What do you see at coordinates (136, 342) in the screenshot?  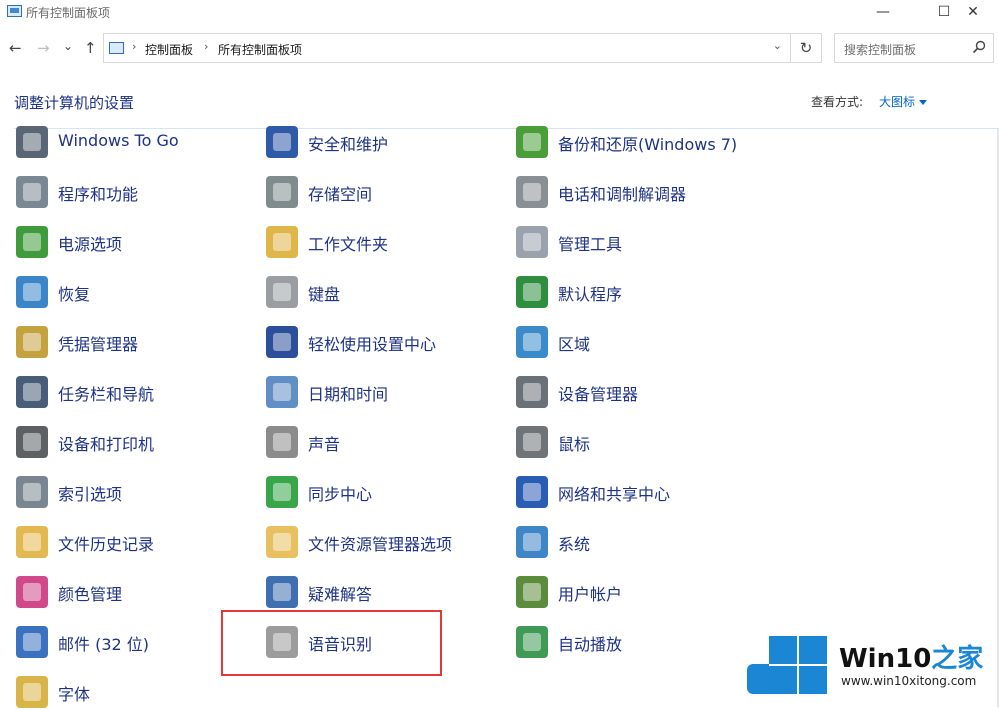 I see `control-panel-item: 凭据管理器` at bounding box center [136, 342].